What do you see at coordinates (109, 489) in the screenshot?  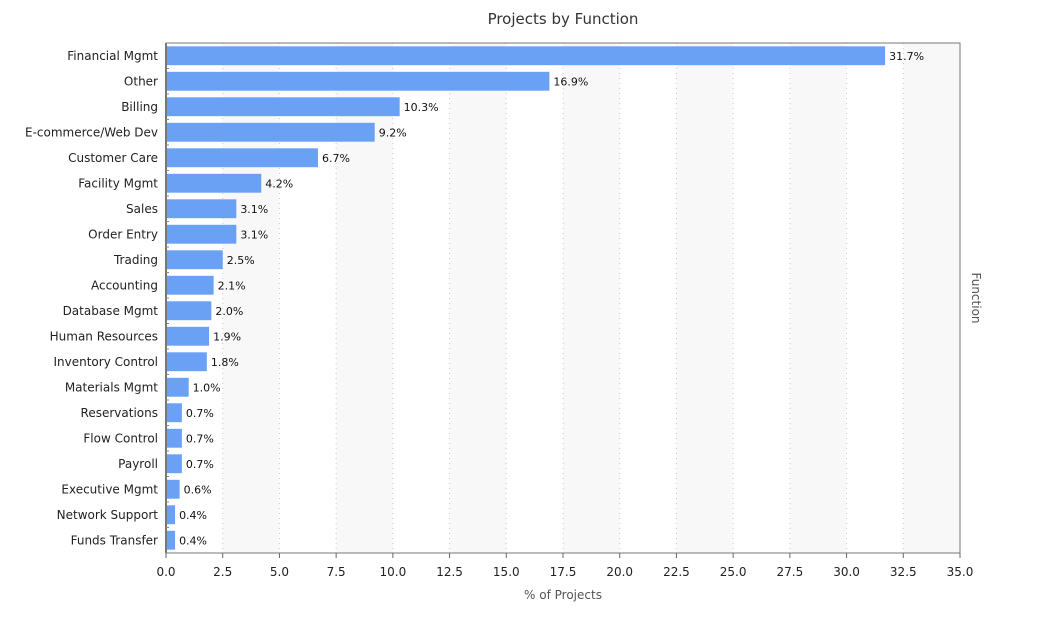 I see `y-tick-label: Executive Mgmt` at bounding box center [109, 489].